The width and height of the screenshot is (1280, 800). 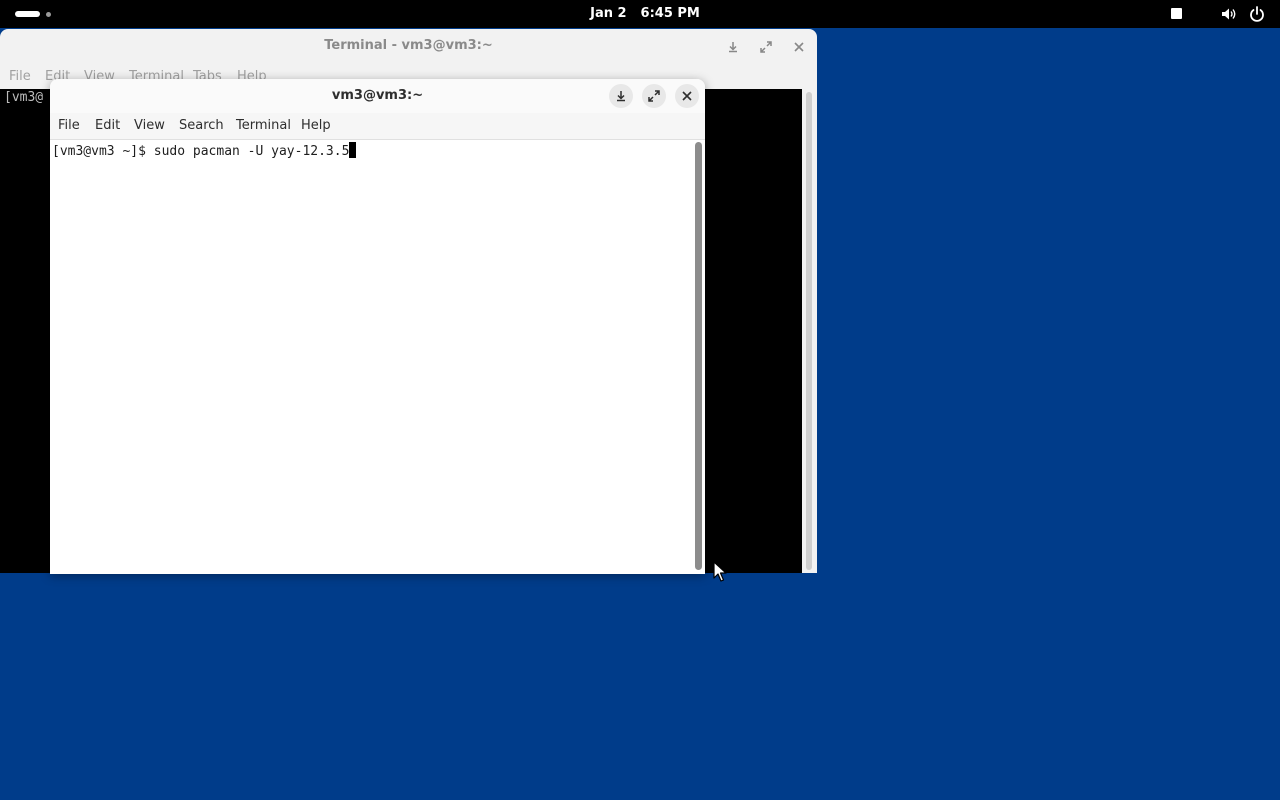 What do you see at coordinates (251, 151) in the screenshot?
I see `terminal-command: sudo pacman -U yay-12.3.5` at bounding box center [251, 151].